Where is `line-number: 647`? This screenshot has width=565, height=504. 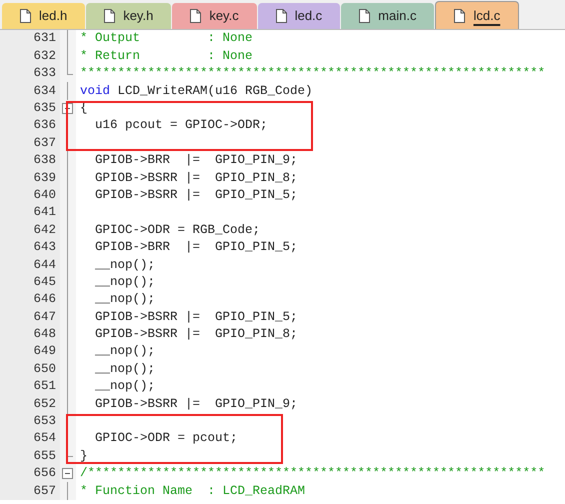
line-number: 647 is located at coordinates (44, 317).